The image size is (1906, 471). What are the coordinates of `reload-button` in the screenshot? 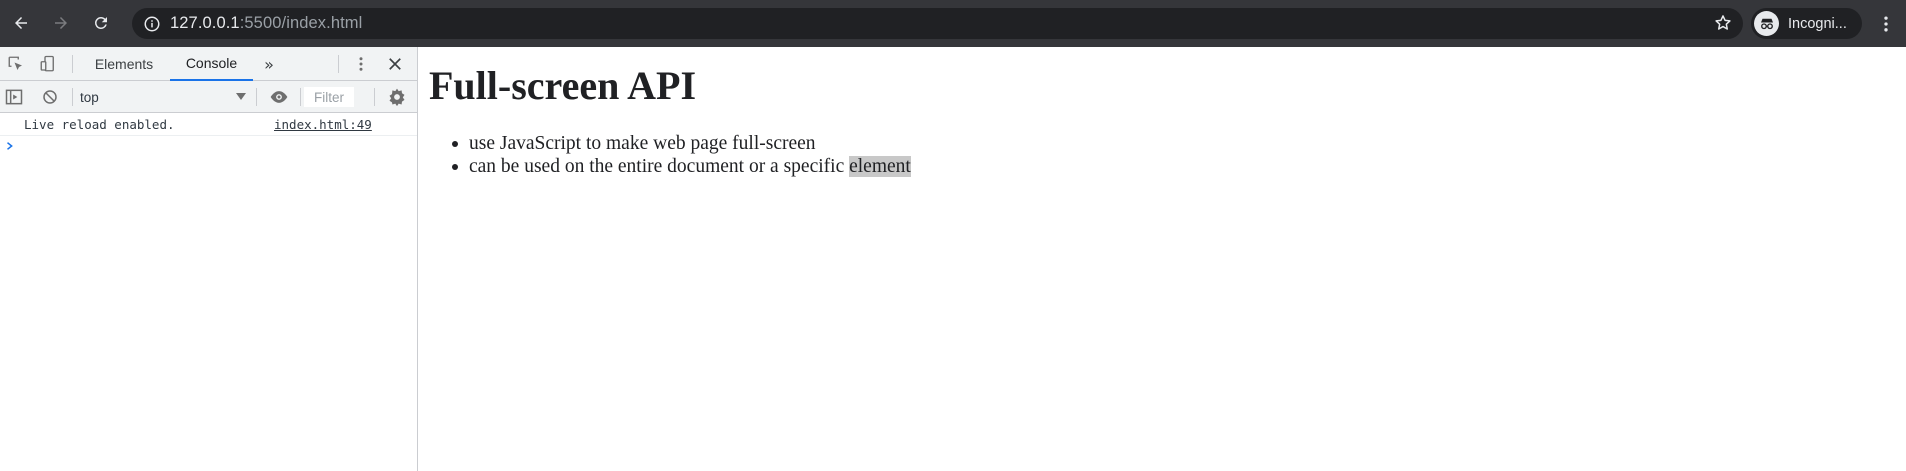 It's located at (101, 23).